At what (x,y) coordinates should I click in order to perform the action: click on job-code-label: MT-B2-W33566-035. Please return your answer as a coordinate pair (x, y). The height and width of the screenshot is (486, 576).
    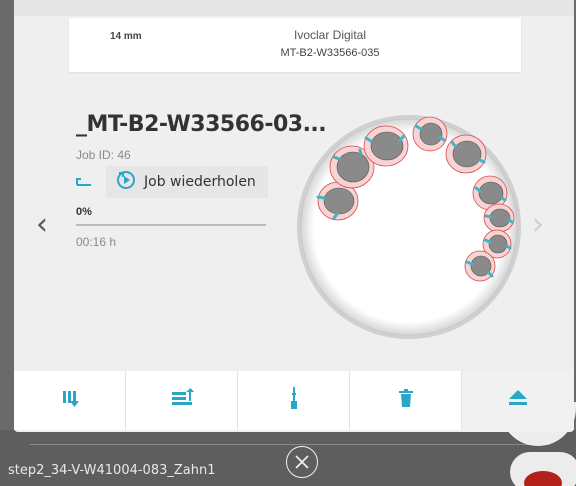
    Looking at the image, I should click on (330, 53).